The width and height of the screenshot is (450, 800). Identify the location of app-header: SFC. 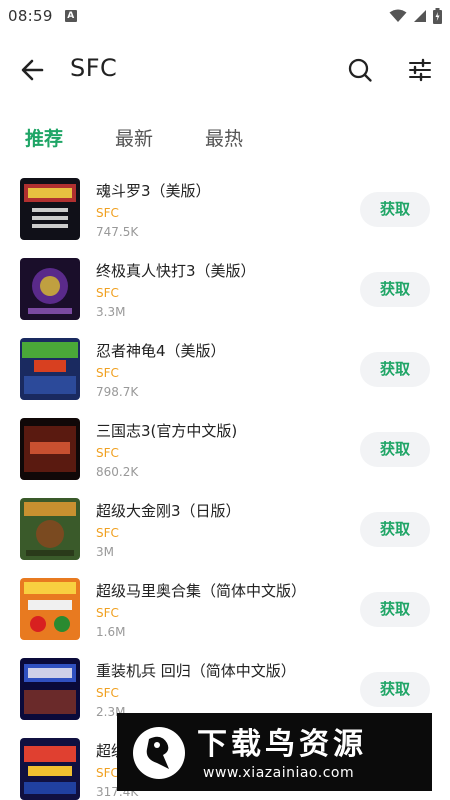
(225, 70).